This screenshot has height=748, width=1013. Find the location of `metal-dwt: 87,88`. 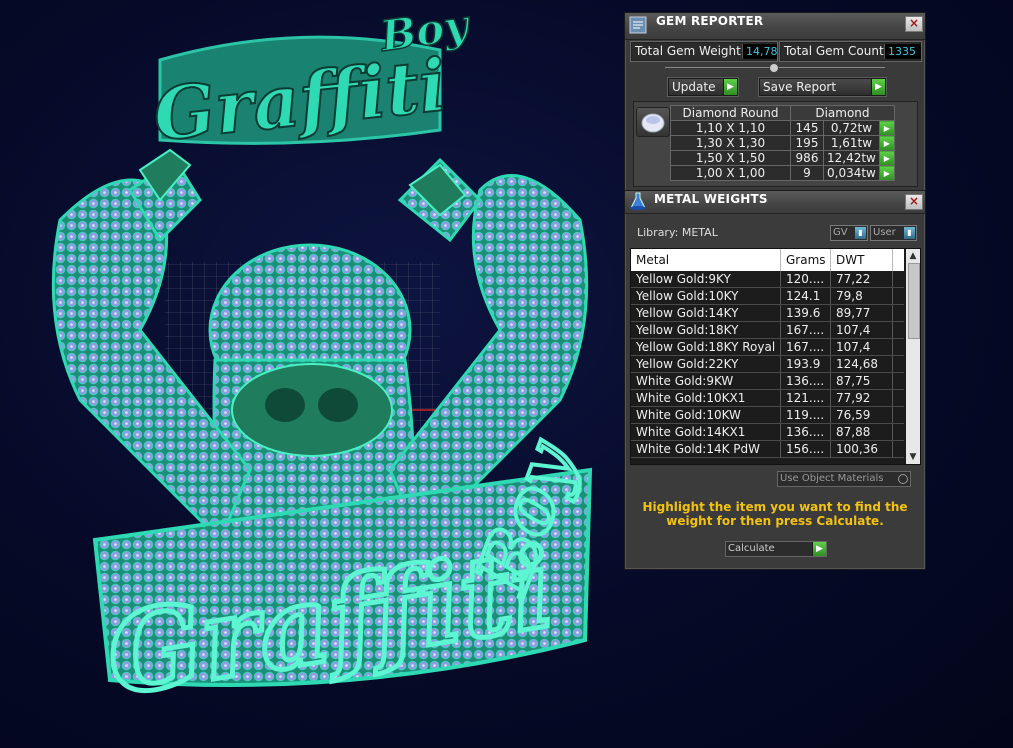

metal-dwt: 87,88 is located at coordinates (862, 432).